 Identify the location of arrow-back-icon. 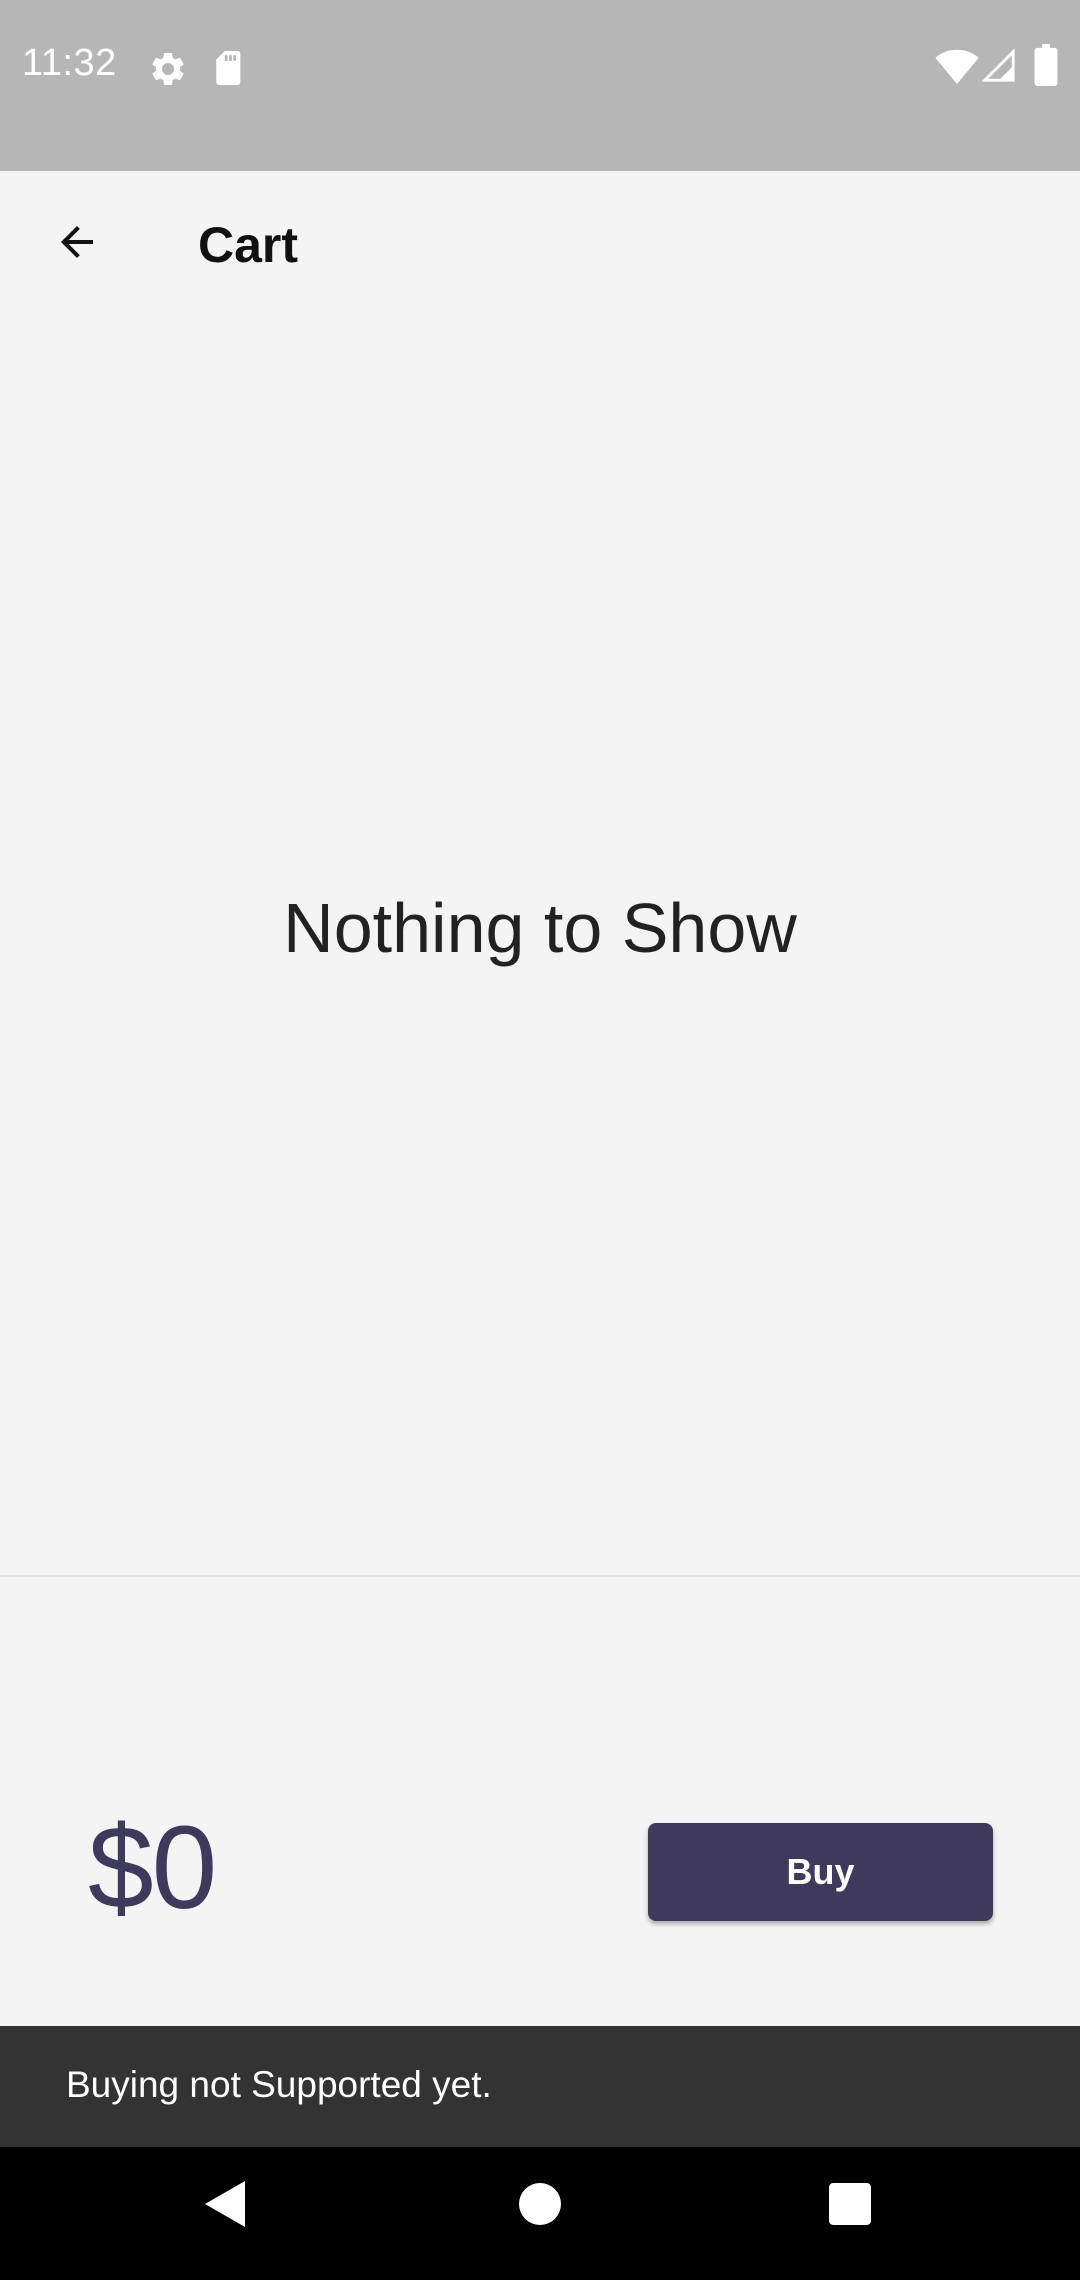
(77, 244).